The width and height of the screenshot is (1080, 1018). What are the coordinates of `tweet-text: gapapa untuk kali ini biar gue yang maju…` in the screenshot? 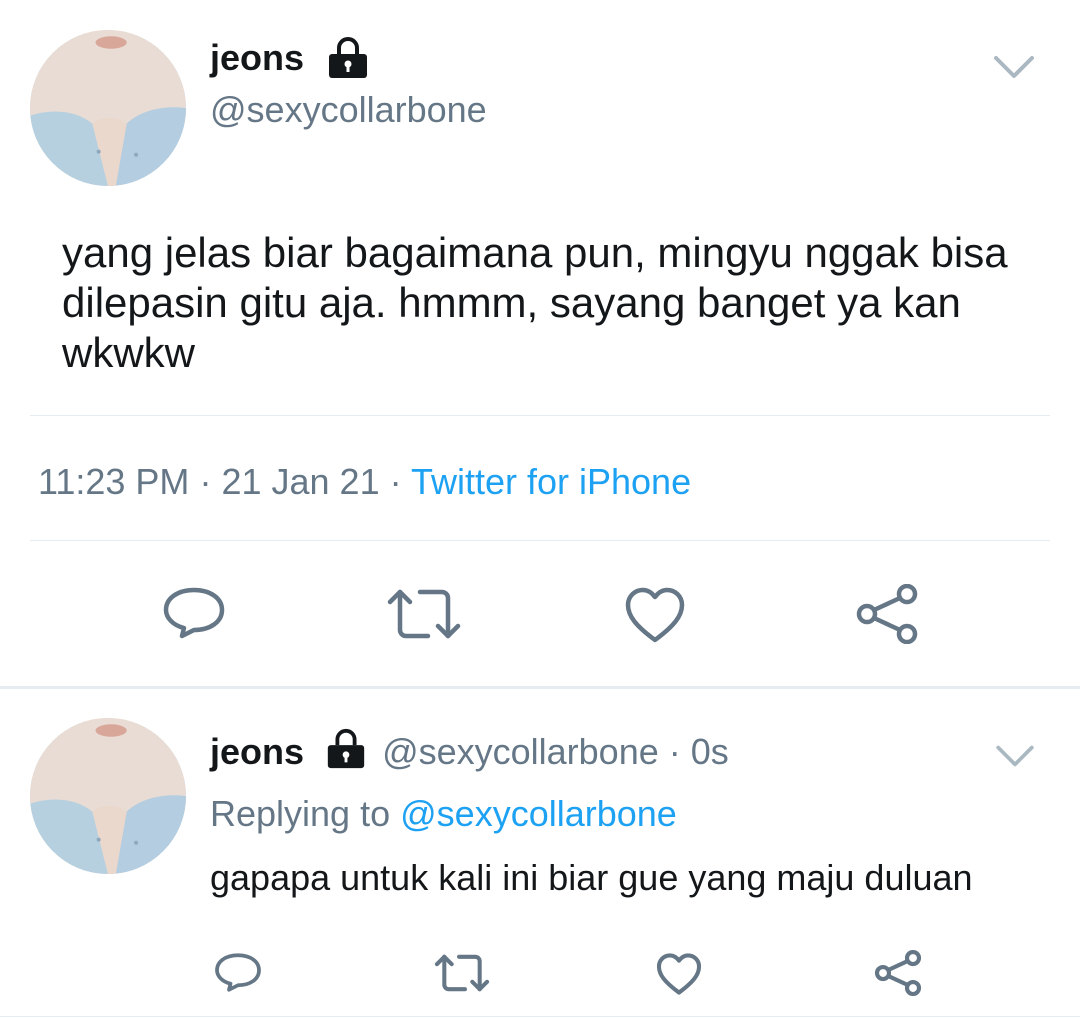 It's located at (591, 877).